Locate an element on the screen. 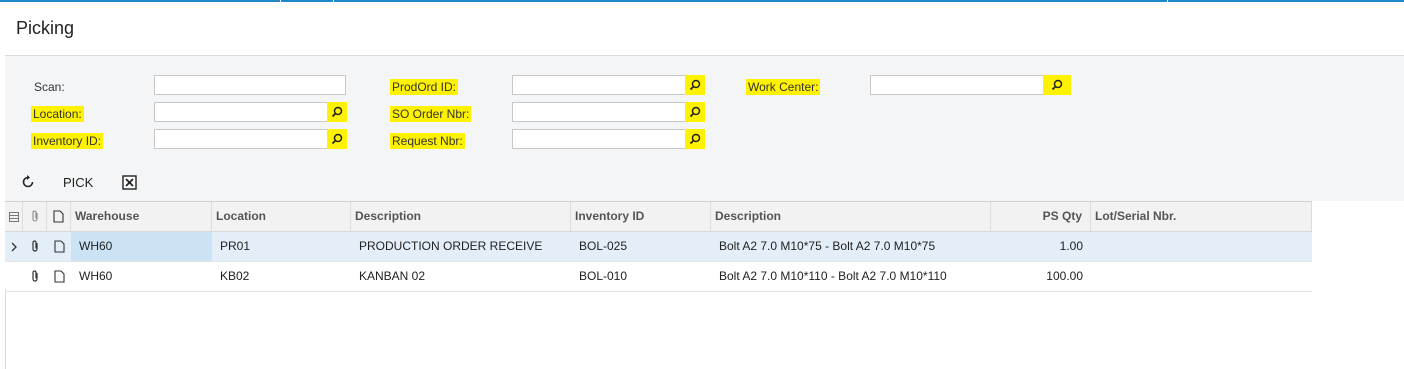 The image size is (1404, 369). inventory-id-field is located at coordinates (250, 139).